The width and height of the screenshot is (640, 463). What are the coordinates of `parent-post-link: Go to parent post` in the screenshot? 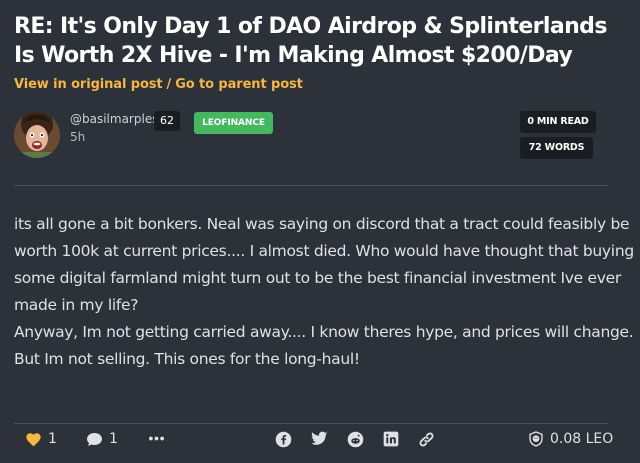 It's located at (239, 84).